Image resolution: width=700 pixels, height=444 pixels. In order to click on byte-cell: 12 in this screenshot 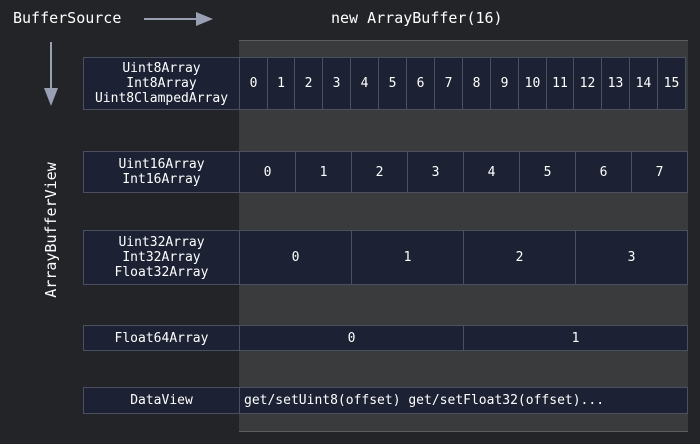, I will do `click(588, 83)`.